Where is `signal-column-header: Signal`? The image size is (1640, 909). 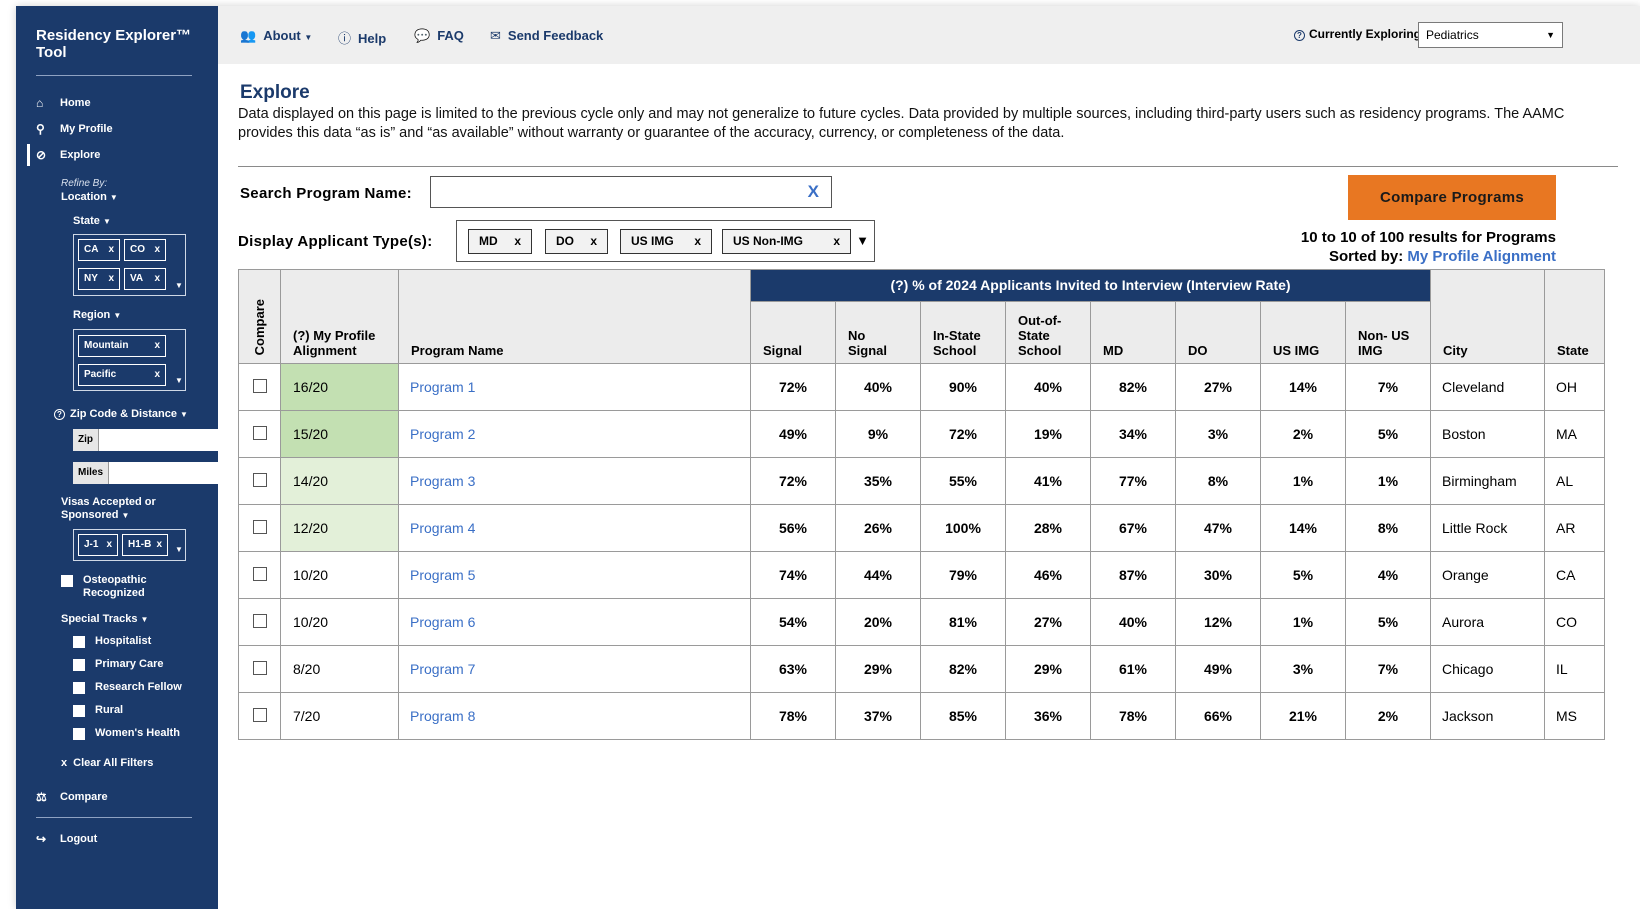
signal-column-header: Signal is located at coordinates (793, 332).